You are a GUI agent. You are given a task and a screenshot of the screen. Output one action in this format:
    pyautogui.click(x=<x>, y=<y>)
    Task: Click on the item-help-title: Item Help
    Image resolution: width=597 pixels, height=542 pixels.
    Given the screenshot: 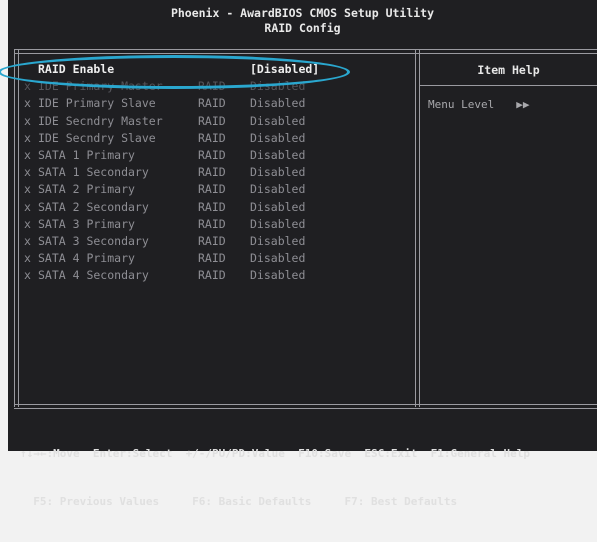 What is the action you would take?
    pyautogui.click(x=508, y=70)
    